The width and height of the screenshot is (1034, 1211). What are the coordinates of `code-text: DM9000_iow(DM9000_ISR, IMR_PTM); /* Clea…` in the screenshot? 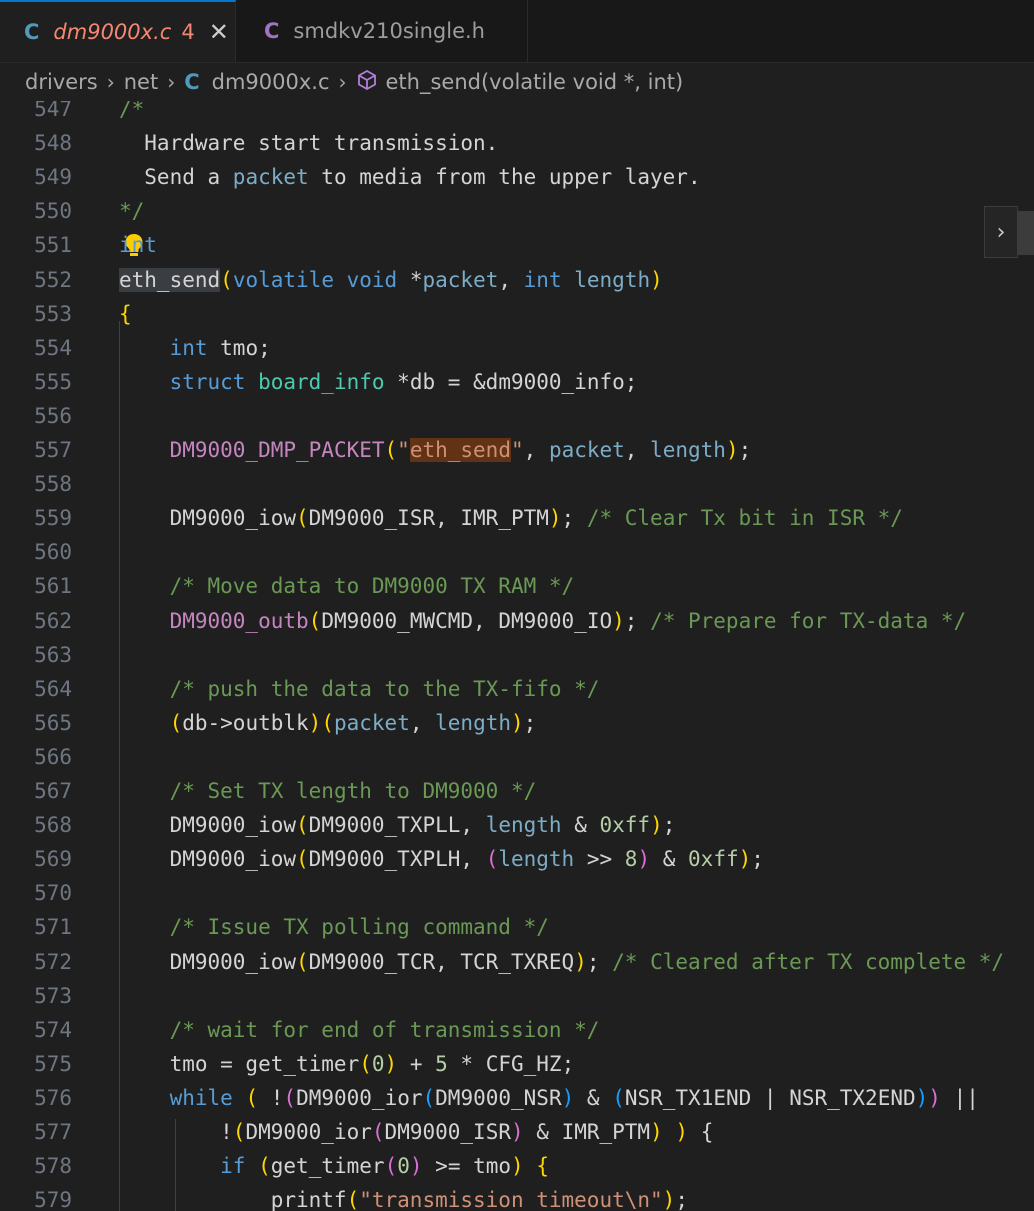 It's located at (511, 518).